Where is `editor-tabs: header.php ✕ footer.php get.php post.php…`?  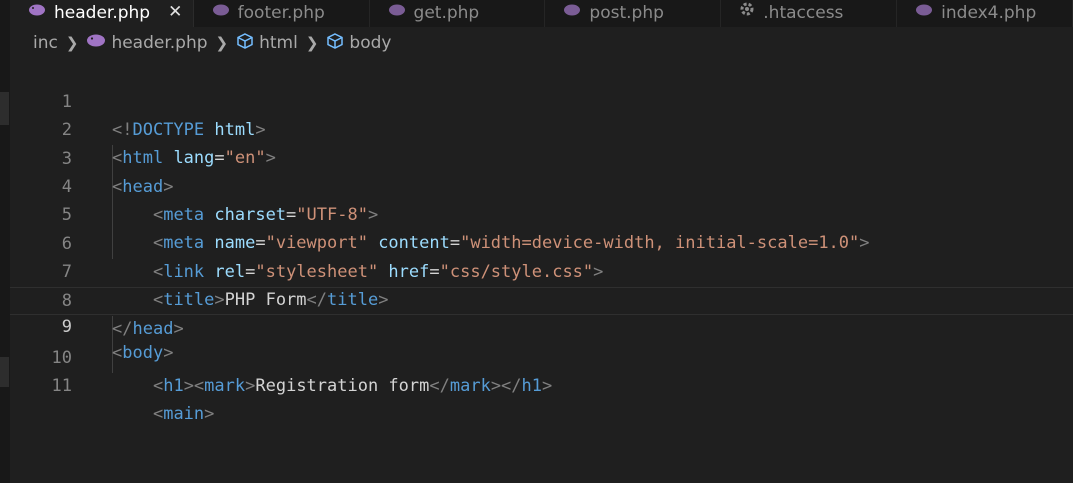
editor-tabs: header.php ✕ footer.php get.php post.php… is located at coordinates (541, 13).